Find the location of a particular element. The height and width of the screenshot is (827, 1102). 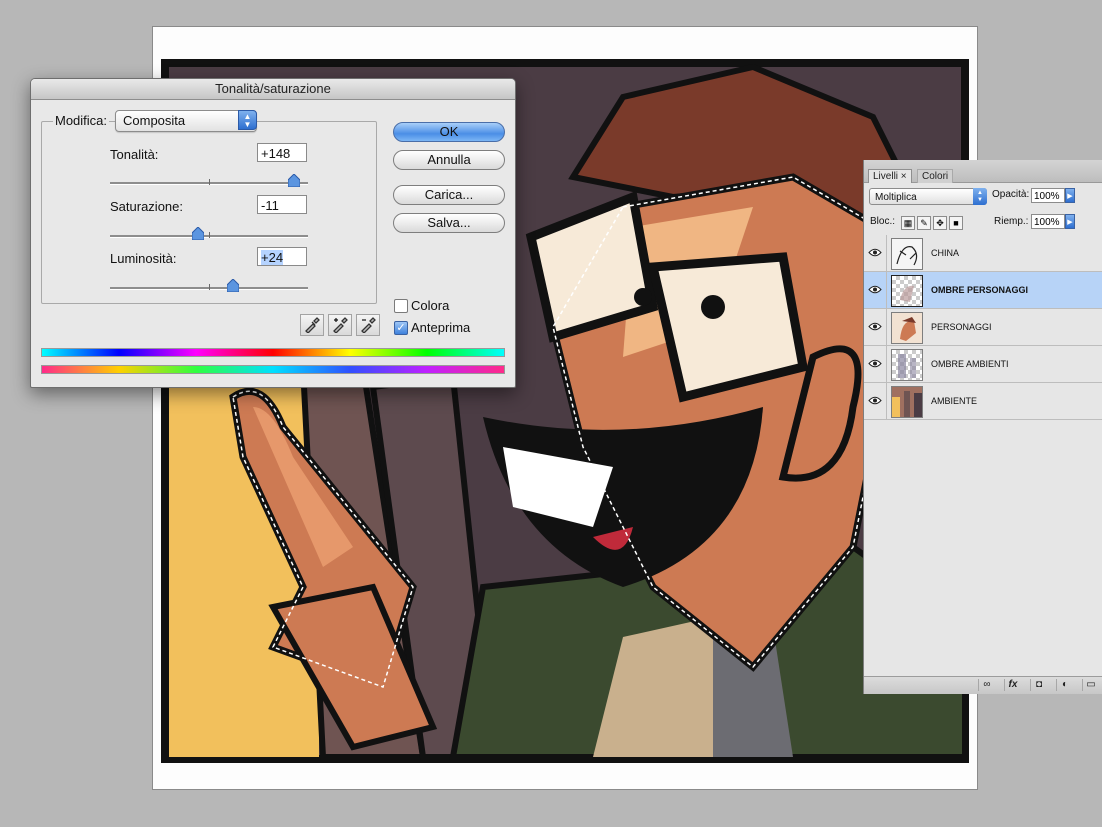

opacity-arrow-icon: ▶ is located at coordinates (1070, 195).